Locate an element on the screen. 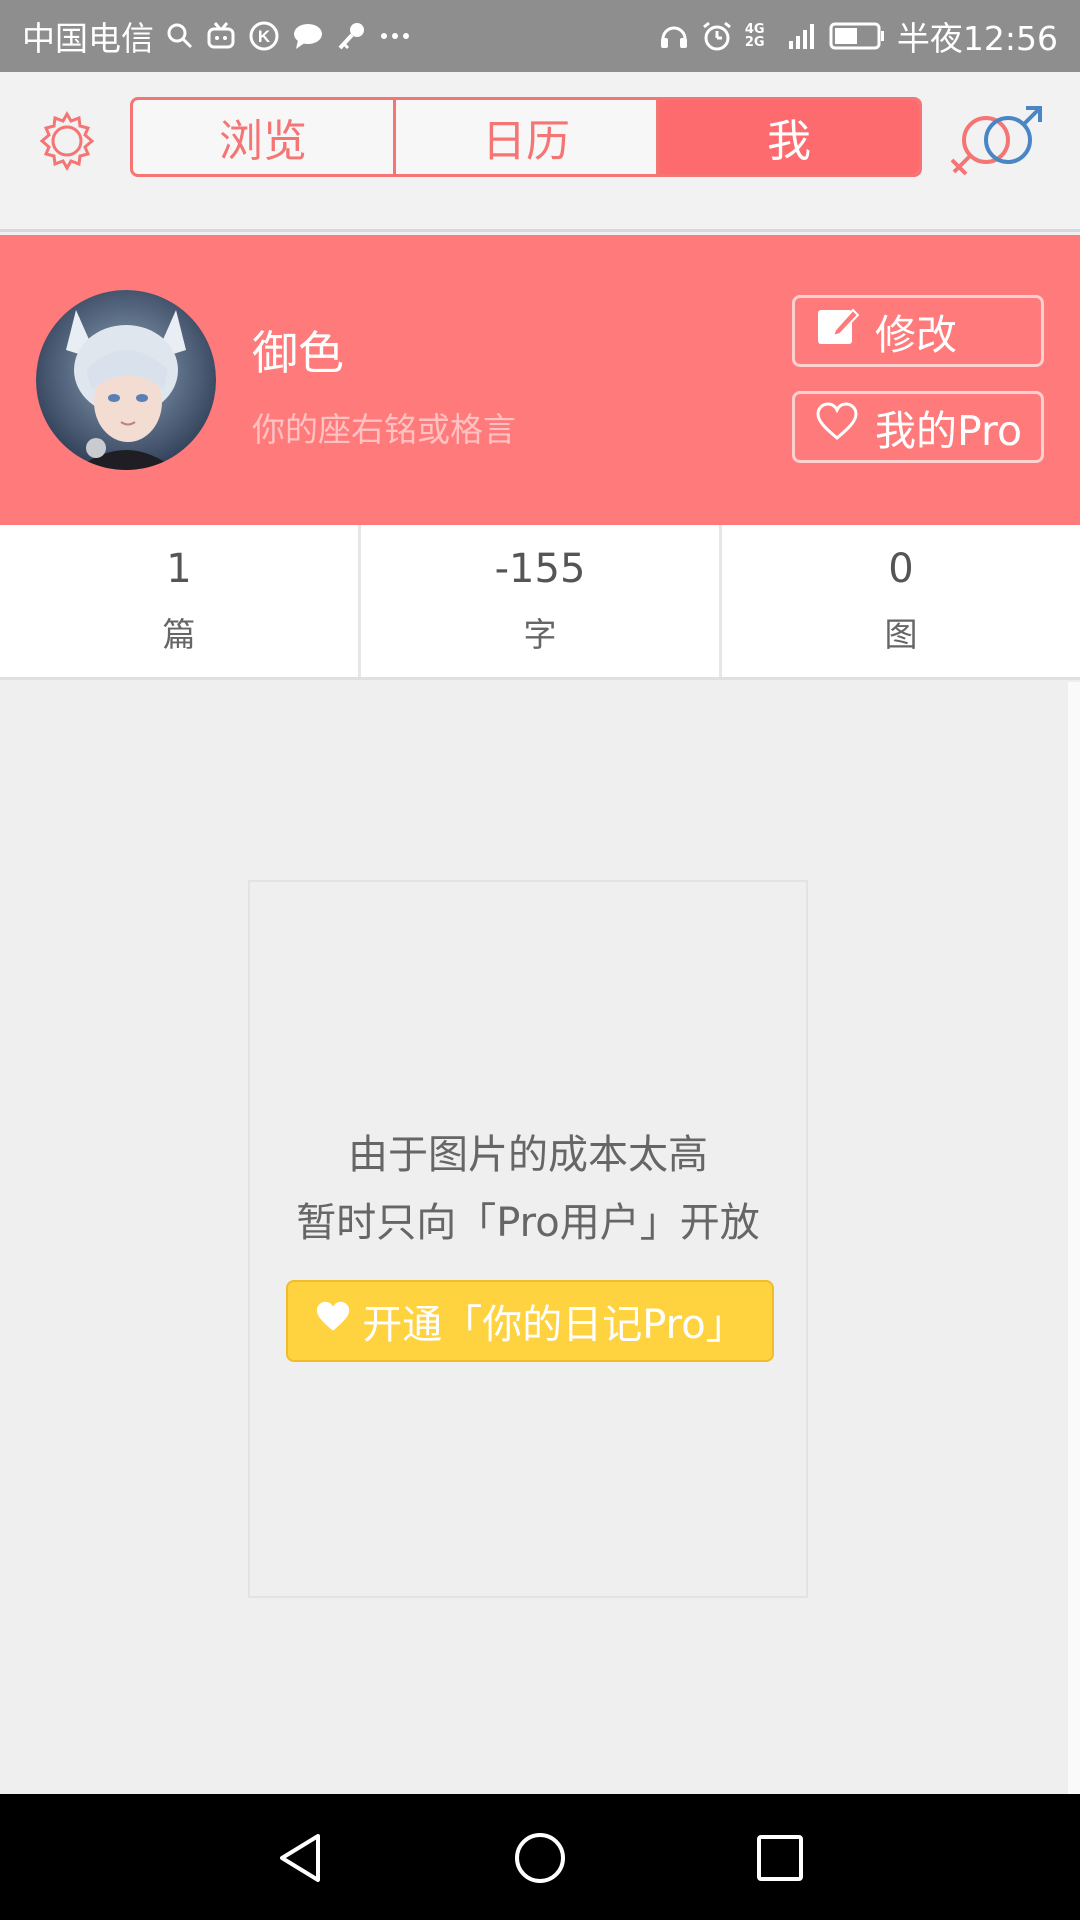  stat-words-label: 字 is located at coordinates (540, 634).